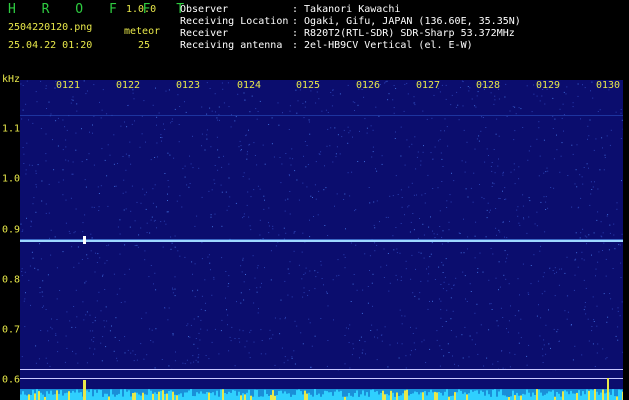 This screenshot has width=629, height=400. What do you see at coordinates (308, 85) in the screenshot?
I see `time-tick-label: 0125` at bounding box center [308, 85].